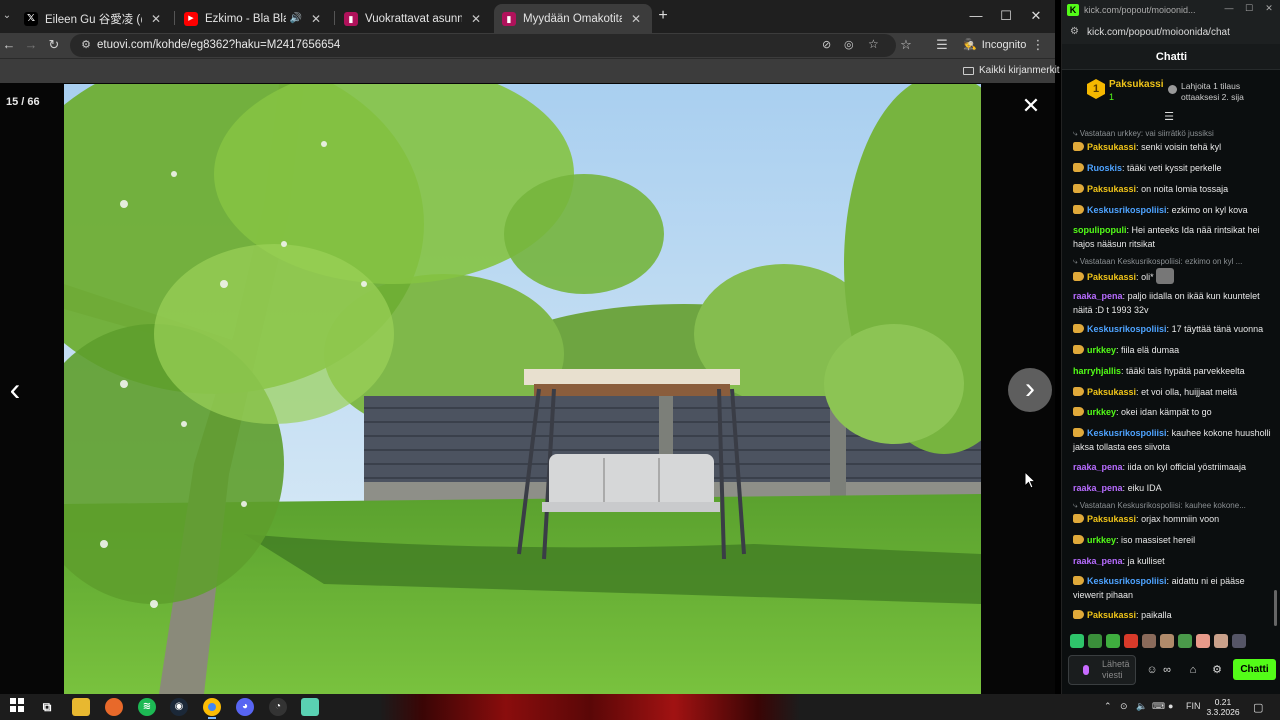 The width and height of the screenshot is (1280, 720). I want to click on gift-cta-text: Lahjoita 1 tilaus ottaaksesi 2. sija, so click(1228, 92).